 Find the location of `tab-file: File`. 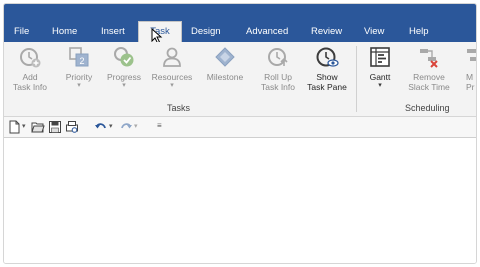

tab-file: File is located at coordinates (21, 32).